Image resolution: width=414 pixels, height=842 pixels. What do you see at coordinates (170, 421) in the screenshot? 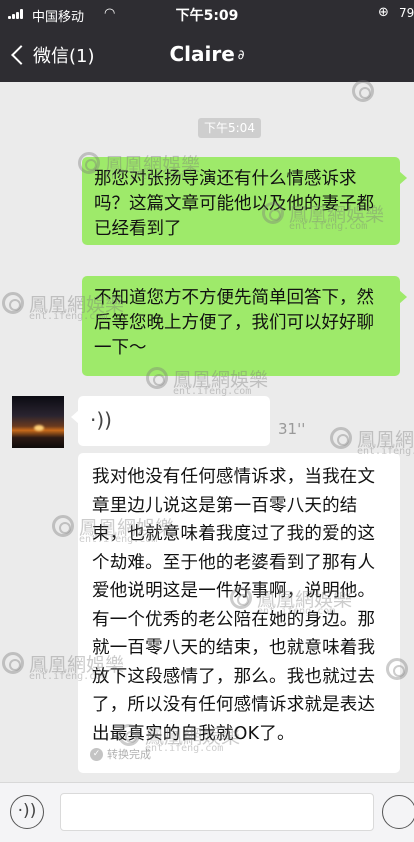
I see `voice-message: ·))` at bounding box center [170, 421].